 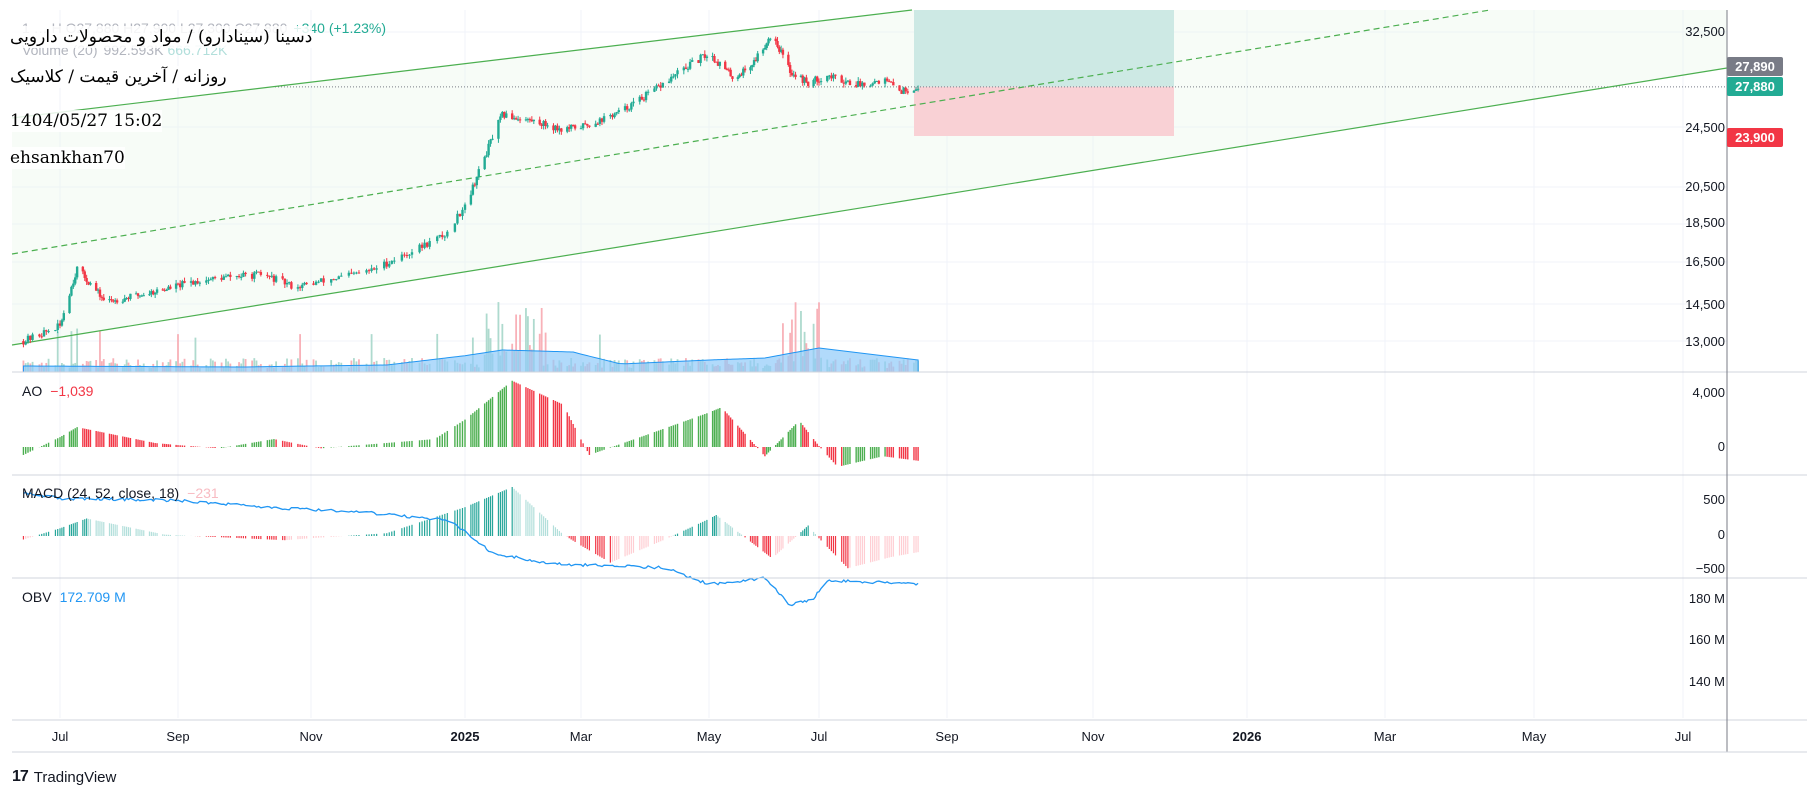 I want to click on last-price-tag: 27,880, so click(x=1755, y=86).